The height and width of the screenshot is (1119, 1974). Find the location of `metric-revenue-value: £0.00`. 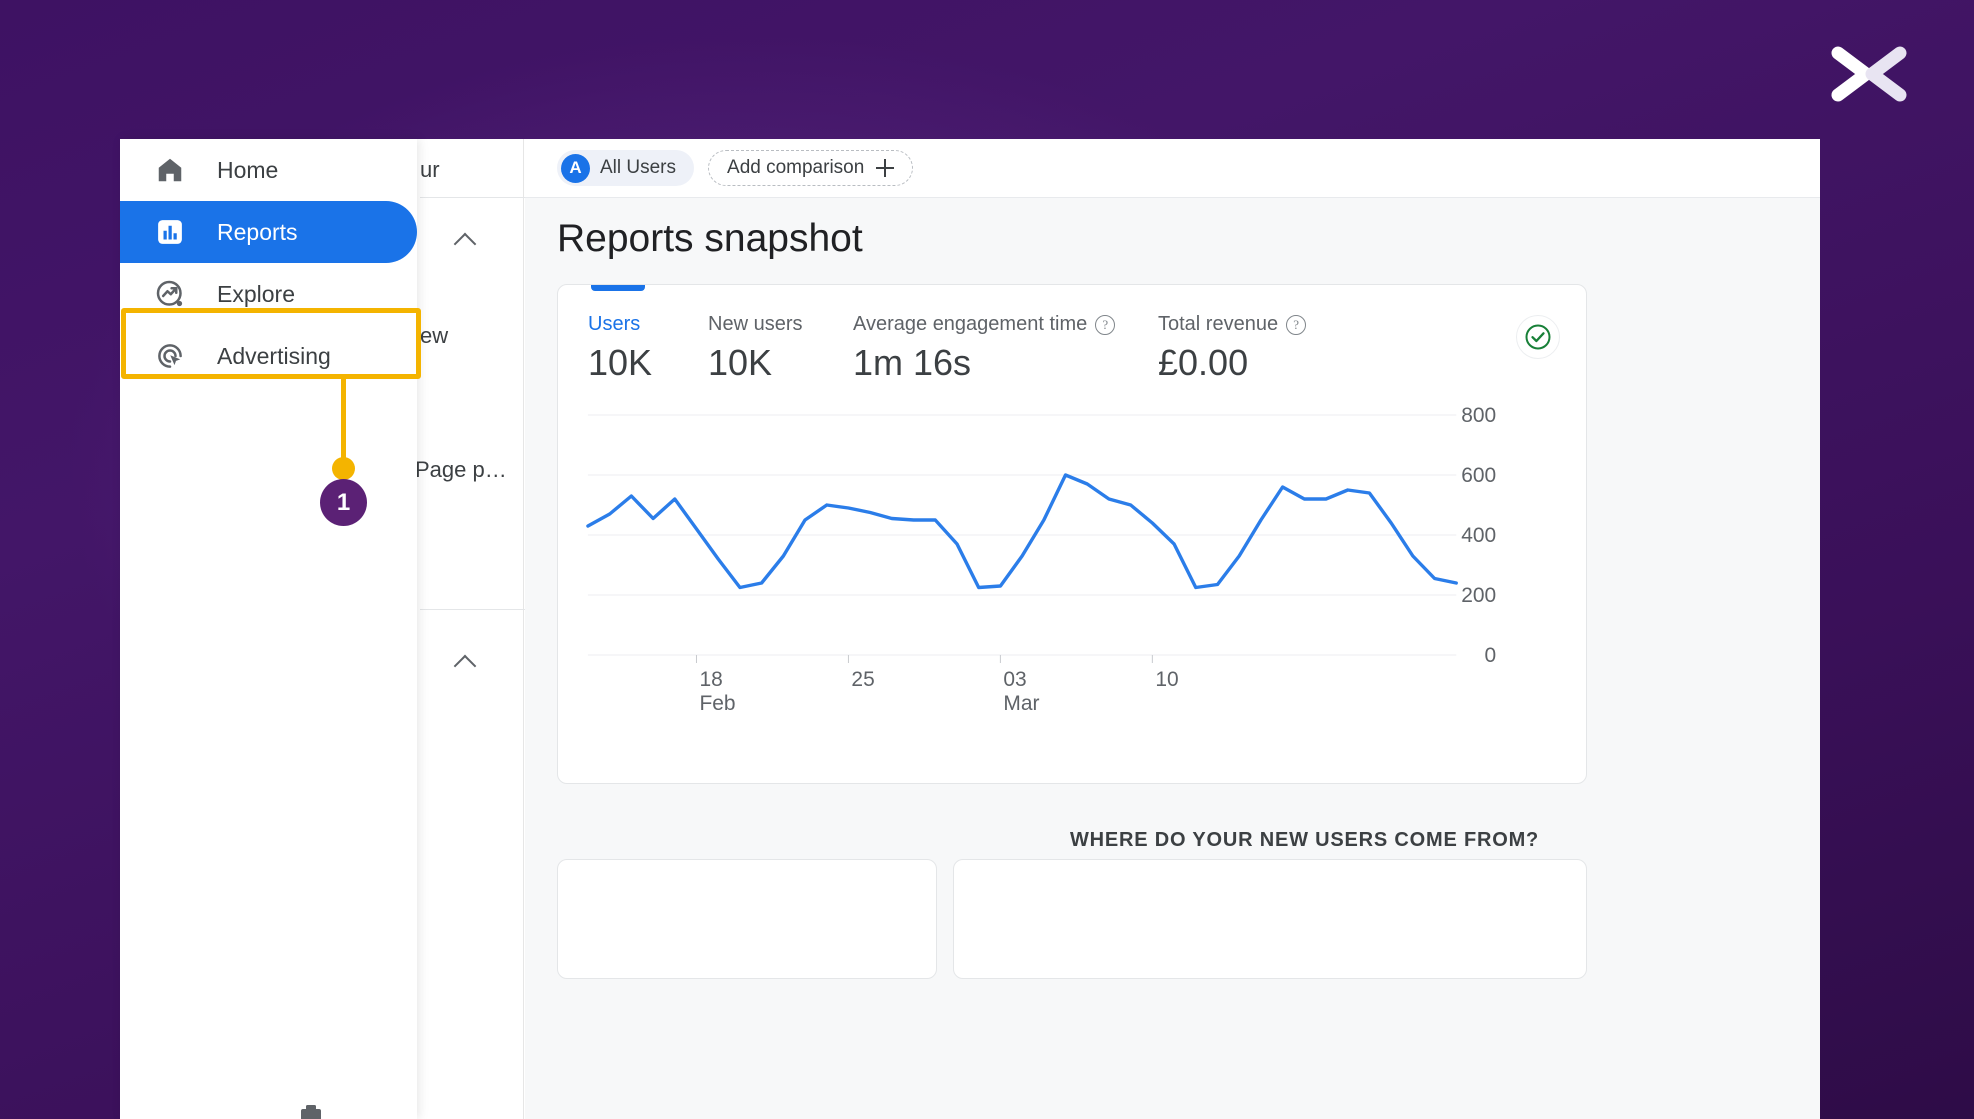

metric-revenue-value: £0.00 is located at coordinates (1203, 362).